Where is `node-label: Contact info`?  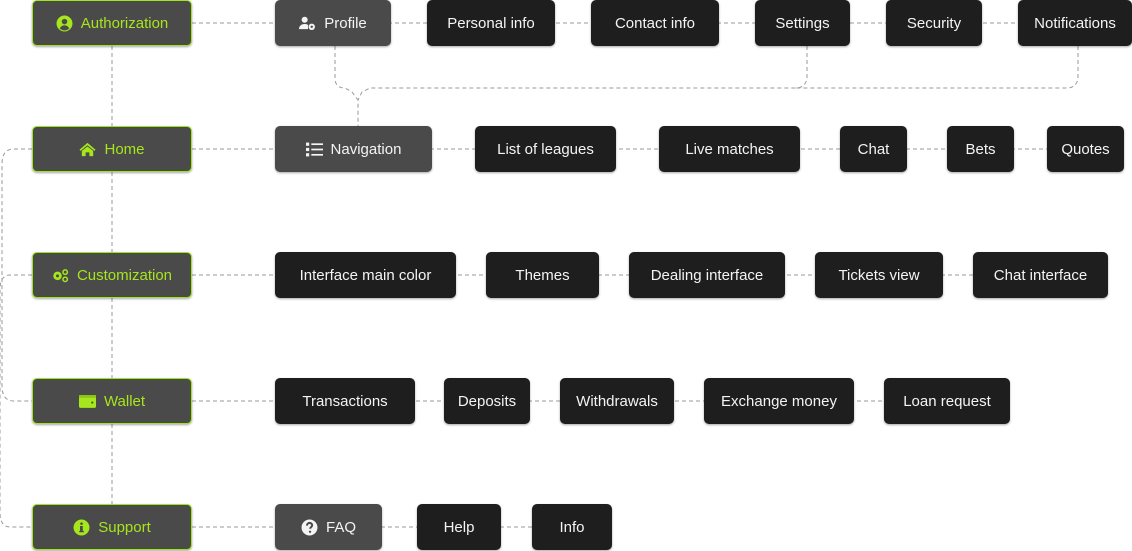 node-label: Contact info is located at coordinates (655, 23).